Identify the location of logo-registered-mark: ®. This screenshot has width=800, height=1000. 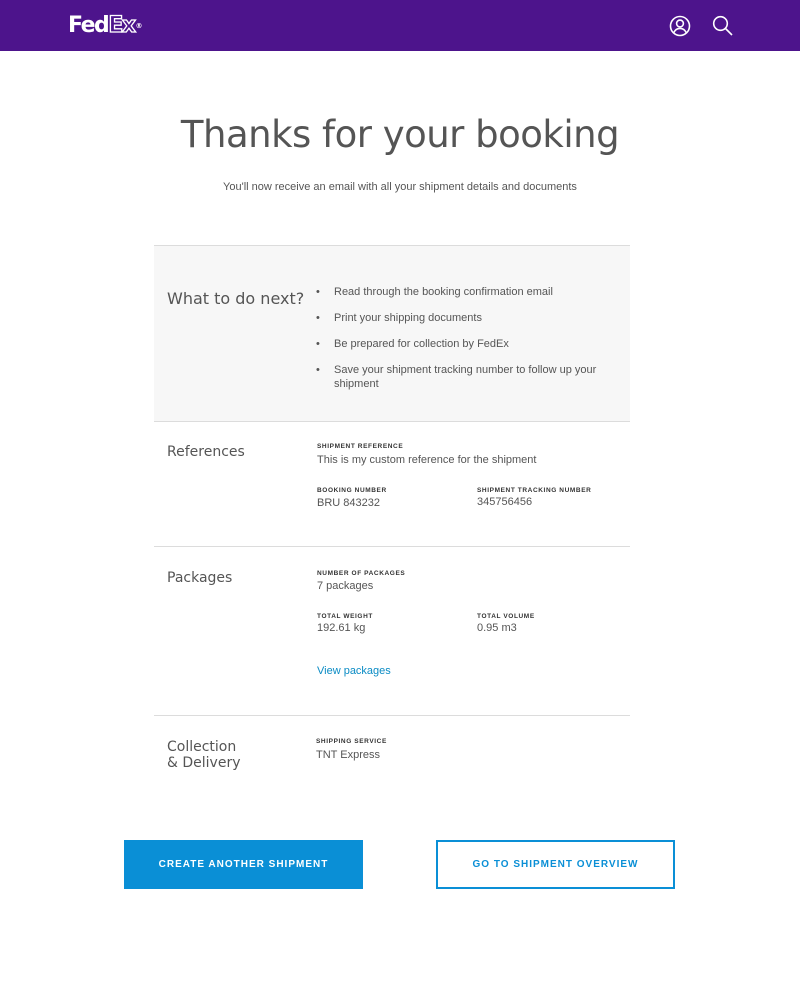
(139, 26).